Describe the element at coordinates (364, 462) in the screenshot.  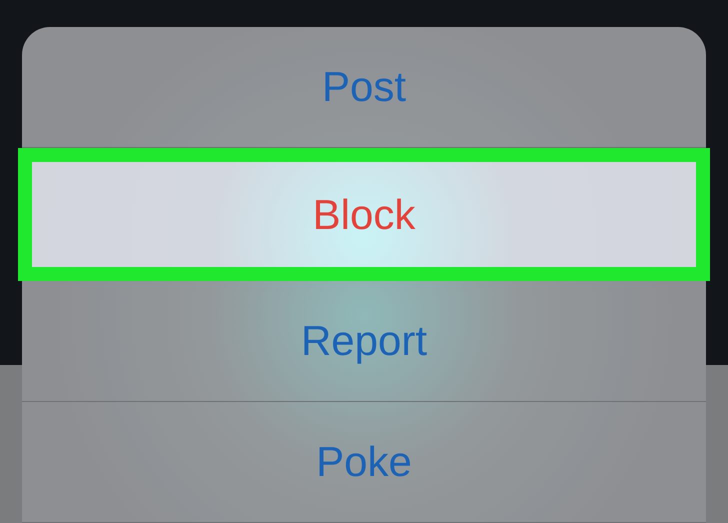
I see `action-option: Poke` at that location.